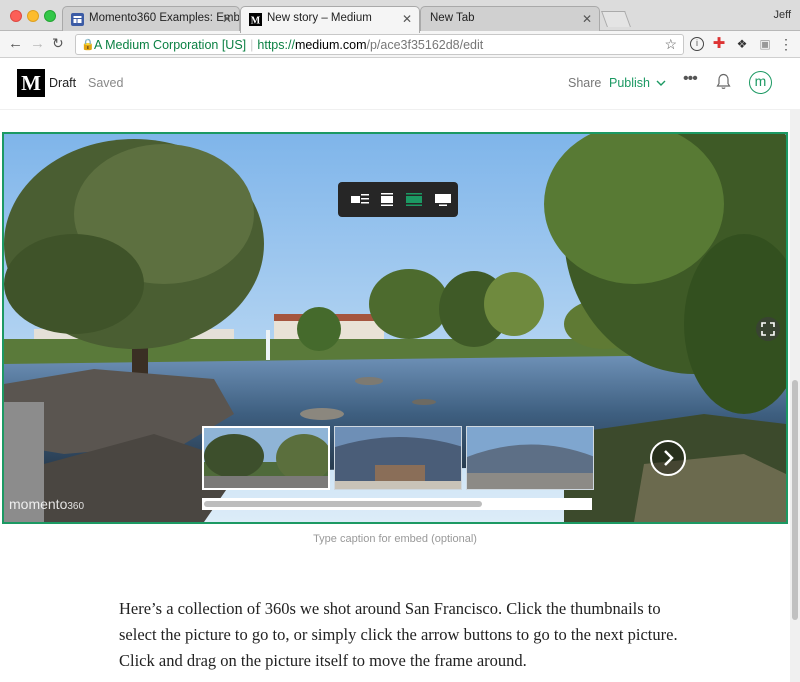 The height and width of the screenshot is (682, 800). I want to click on notifications-bell-icon, so click(723, 81).